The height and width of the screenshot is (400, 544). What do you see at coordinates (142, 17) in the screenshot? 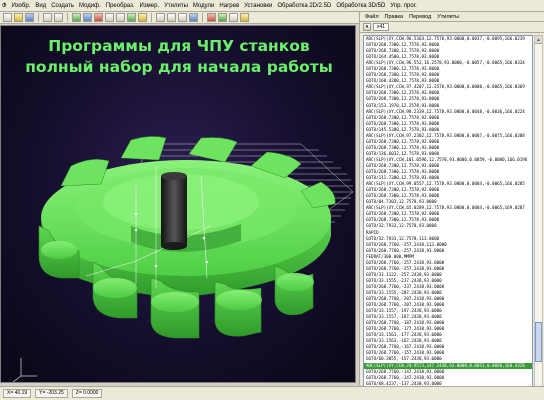
I see `pan-icon` at bounding box center [142, 17].